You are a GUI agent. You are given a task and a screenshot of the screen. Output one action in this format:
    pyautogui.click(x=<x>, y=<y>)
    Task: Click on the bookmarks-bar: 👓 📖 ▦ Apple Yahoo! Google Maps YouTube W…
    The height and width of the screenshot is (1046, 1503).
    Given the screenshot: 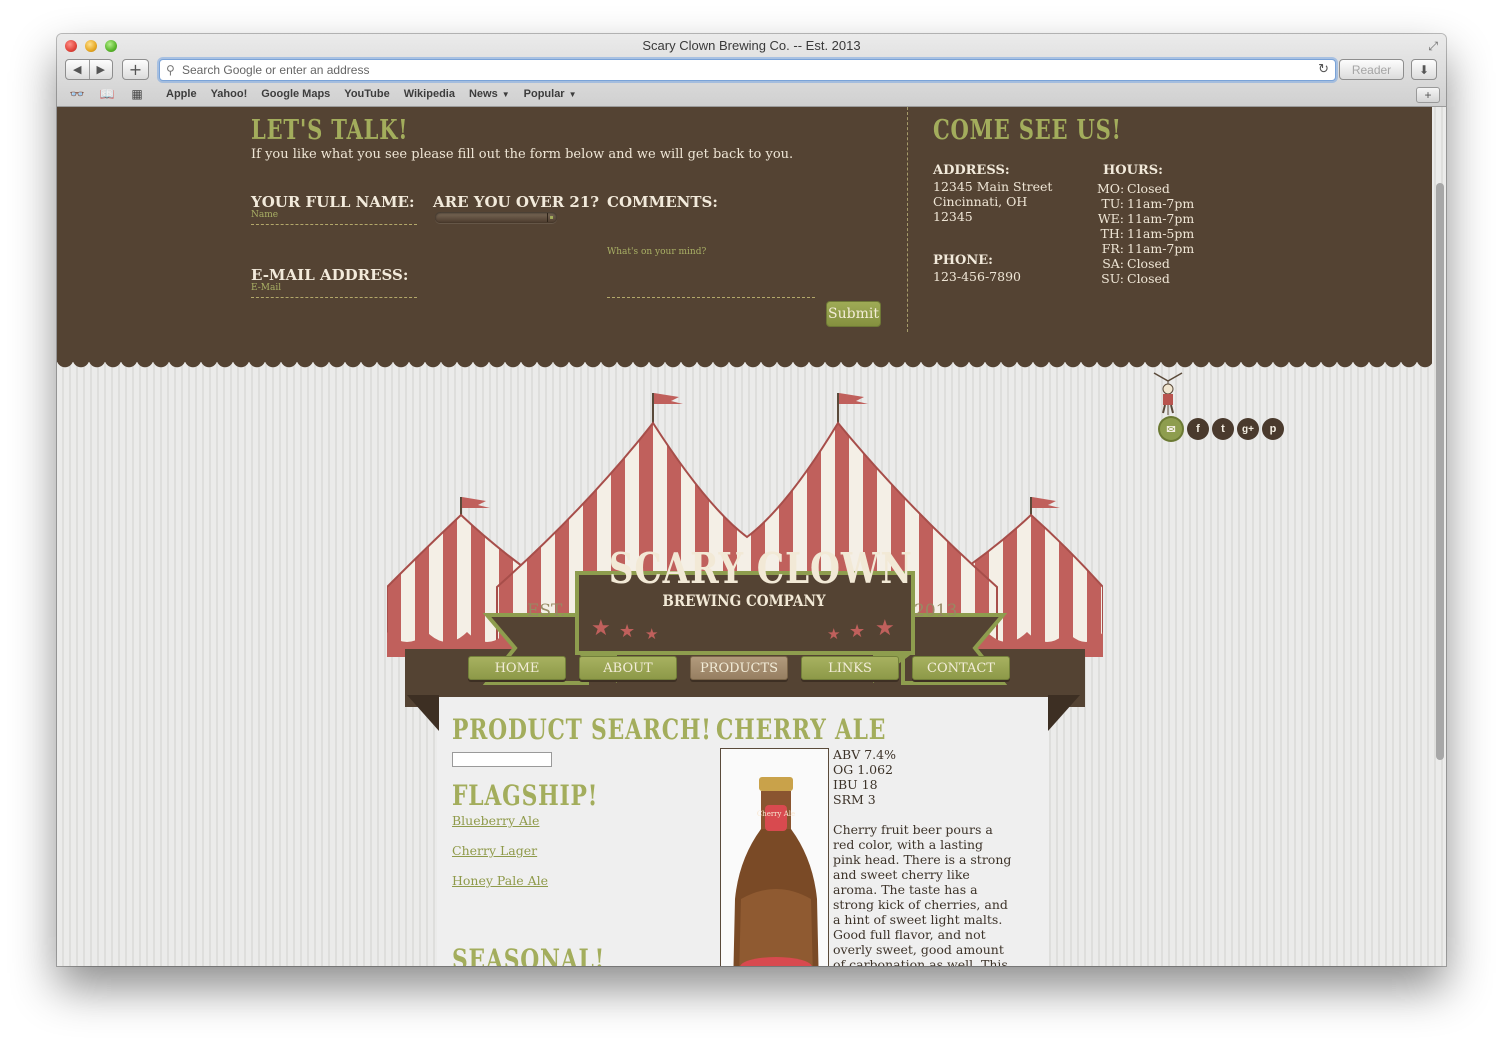 What is the action you would take?
    pyautogui.click(x=751, y=94)
    